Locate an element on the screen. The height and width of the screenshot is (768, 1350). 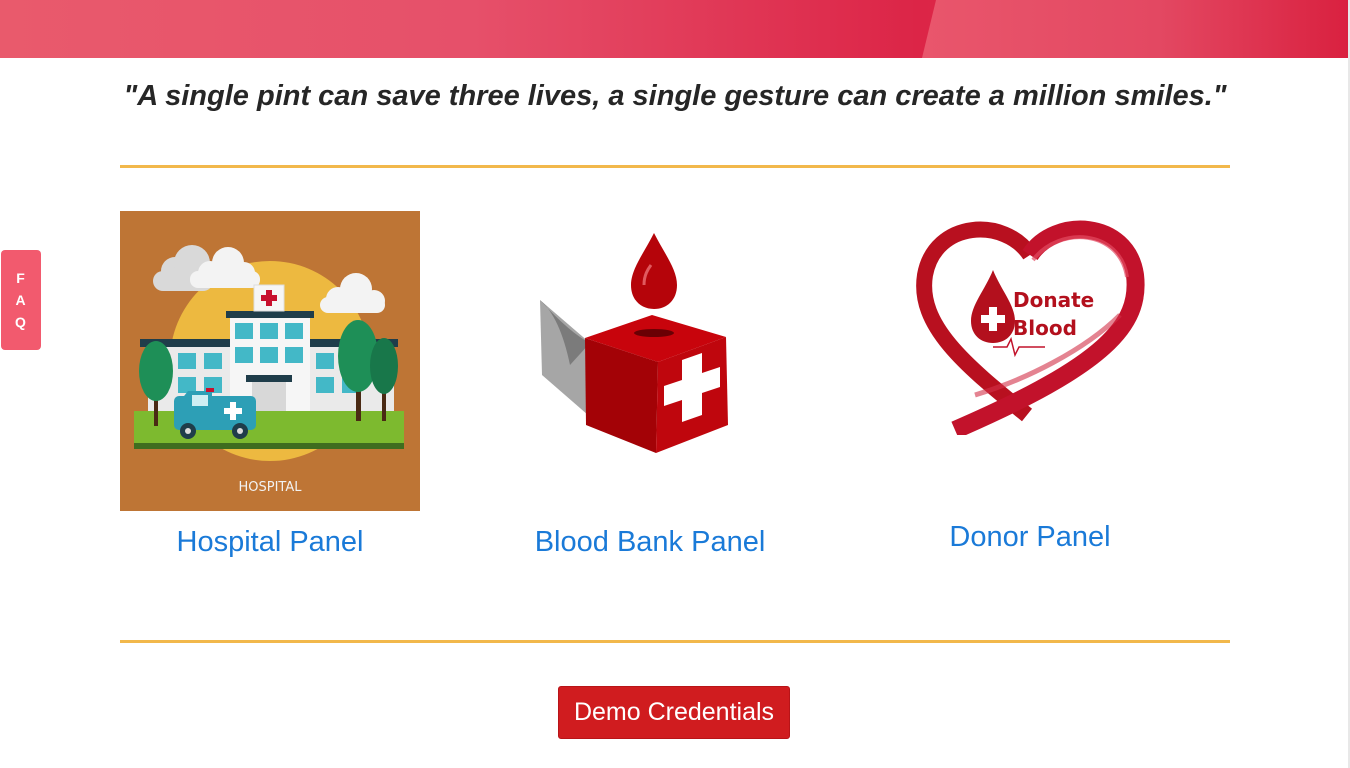
top-divider is located at coordinates (675, 166).